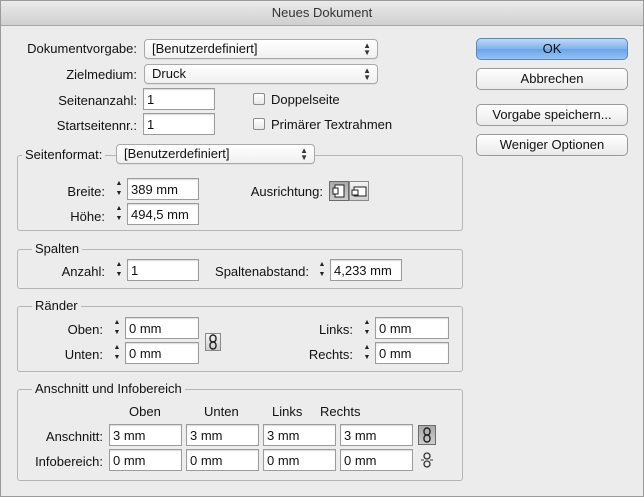  Describe the element at coordinates (305, 99) in the screenshot. I see `facing-pages-label: Doppelseite` at that location.